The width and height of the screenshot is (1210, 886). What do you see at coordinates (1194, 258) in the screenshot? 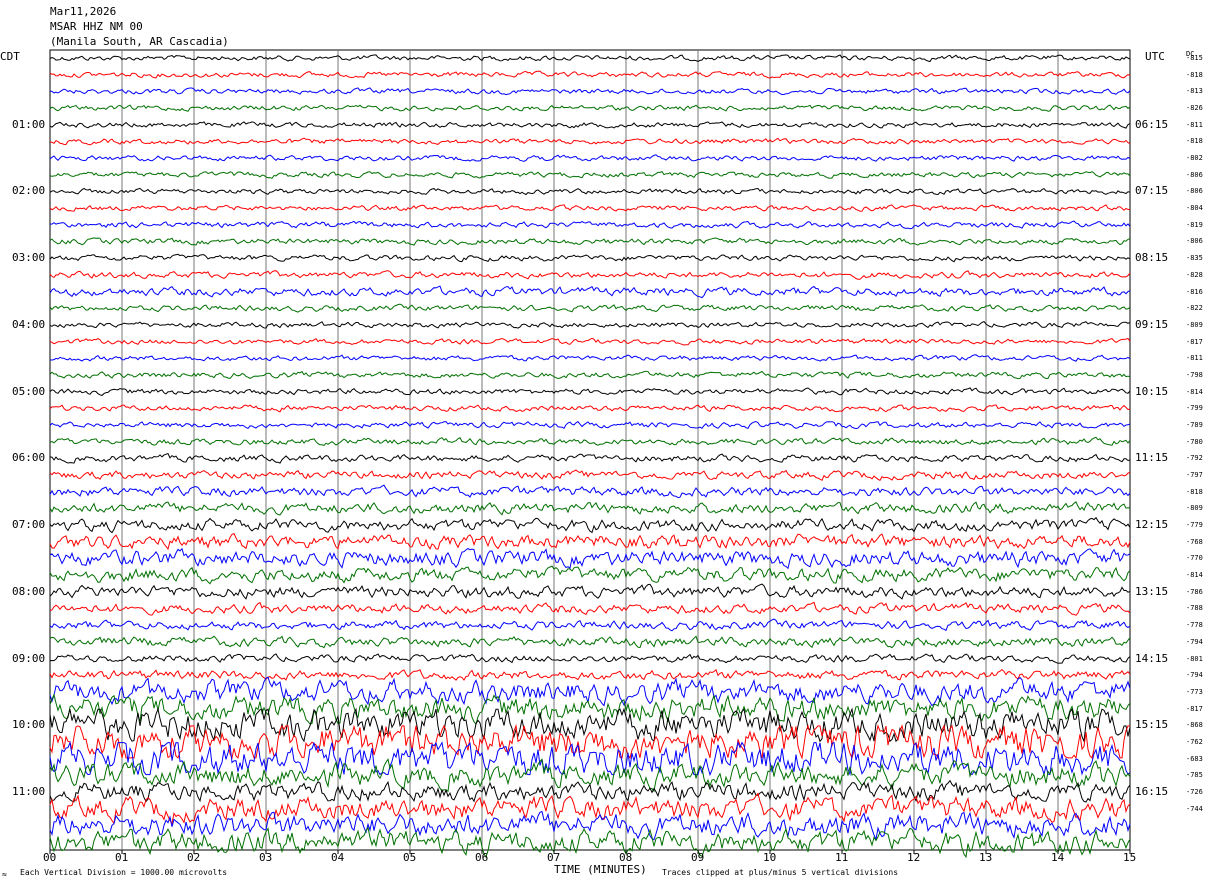
I see `dc-offset-label: -835` at bounding box center [1194, 258].